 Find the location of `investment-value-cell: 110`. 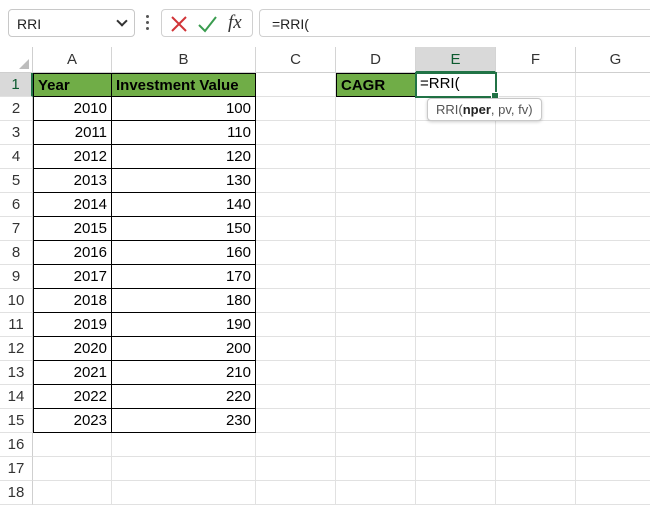

investment-value-cell: 110 is located at coordinates (184, 133).